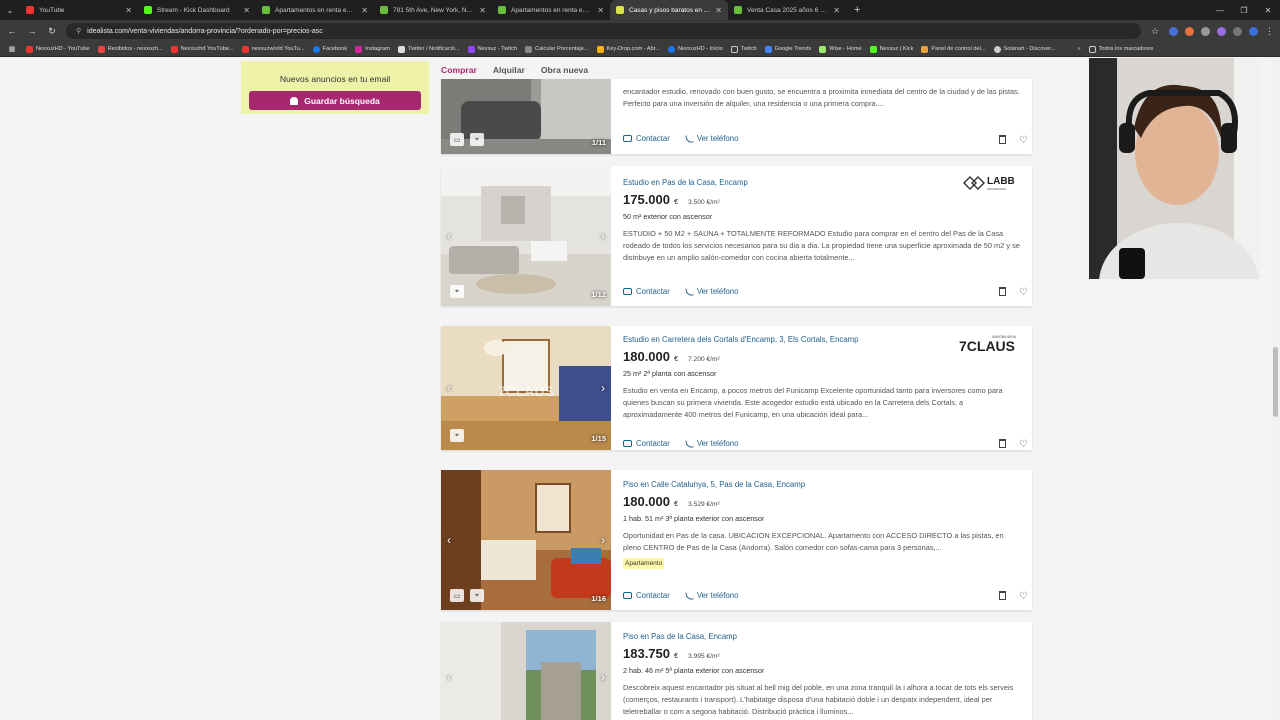 The height and width of the screenshot is (720, 1280). I want to click on bookmark-item: Wise - Home, so click(840, 49).